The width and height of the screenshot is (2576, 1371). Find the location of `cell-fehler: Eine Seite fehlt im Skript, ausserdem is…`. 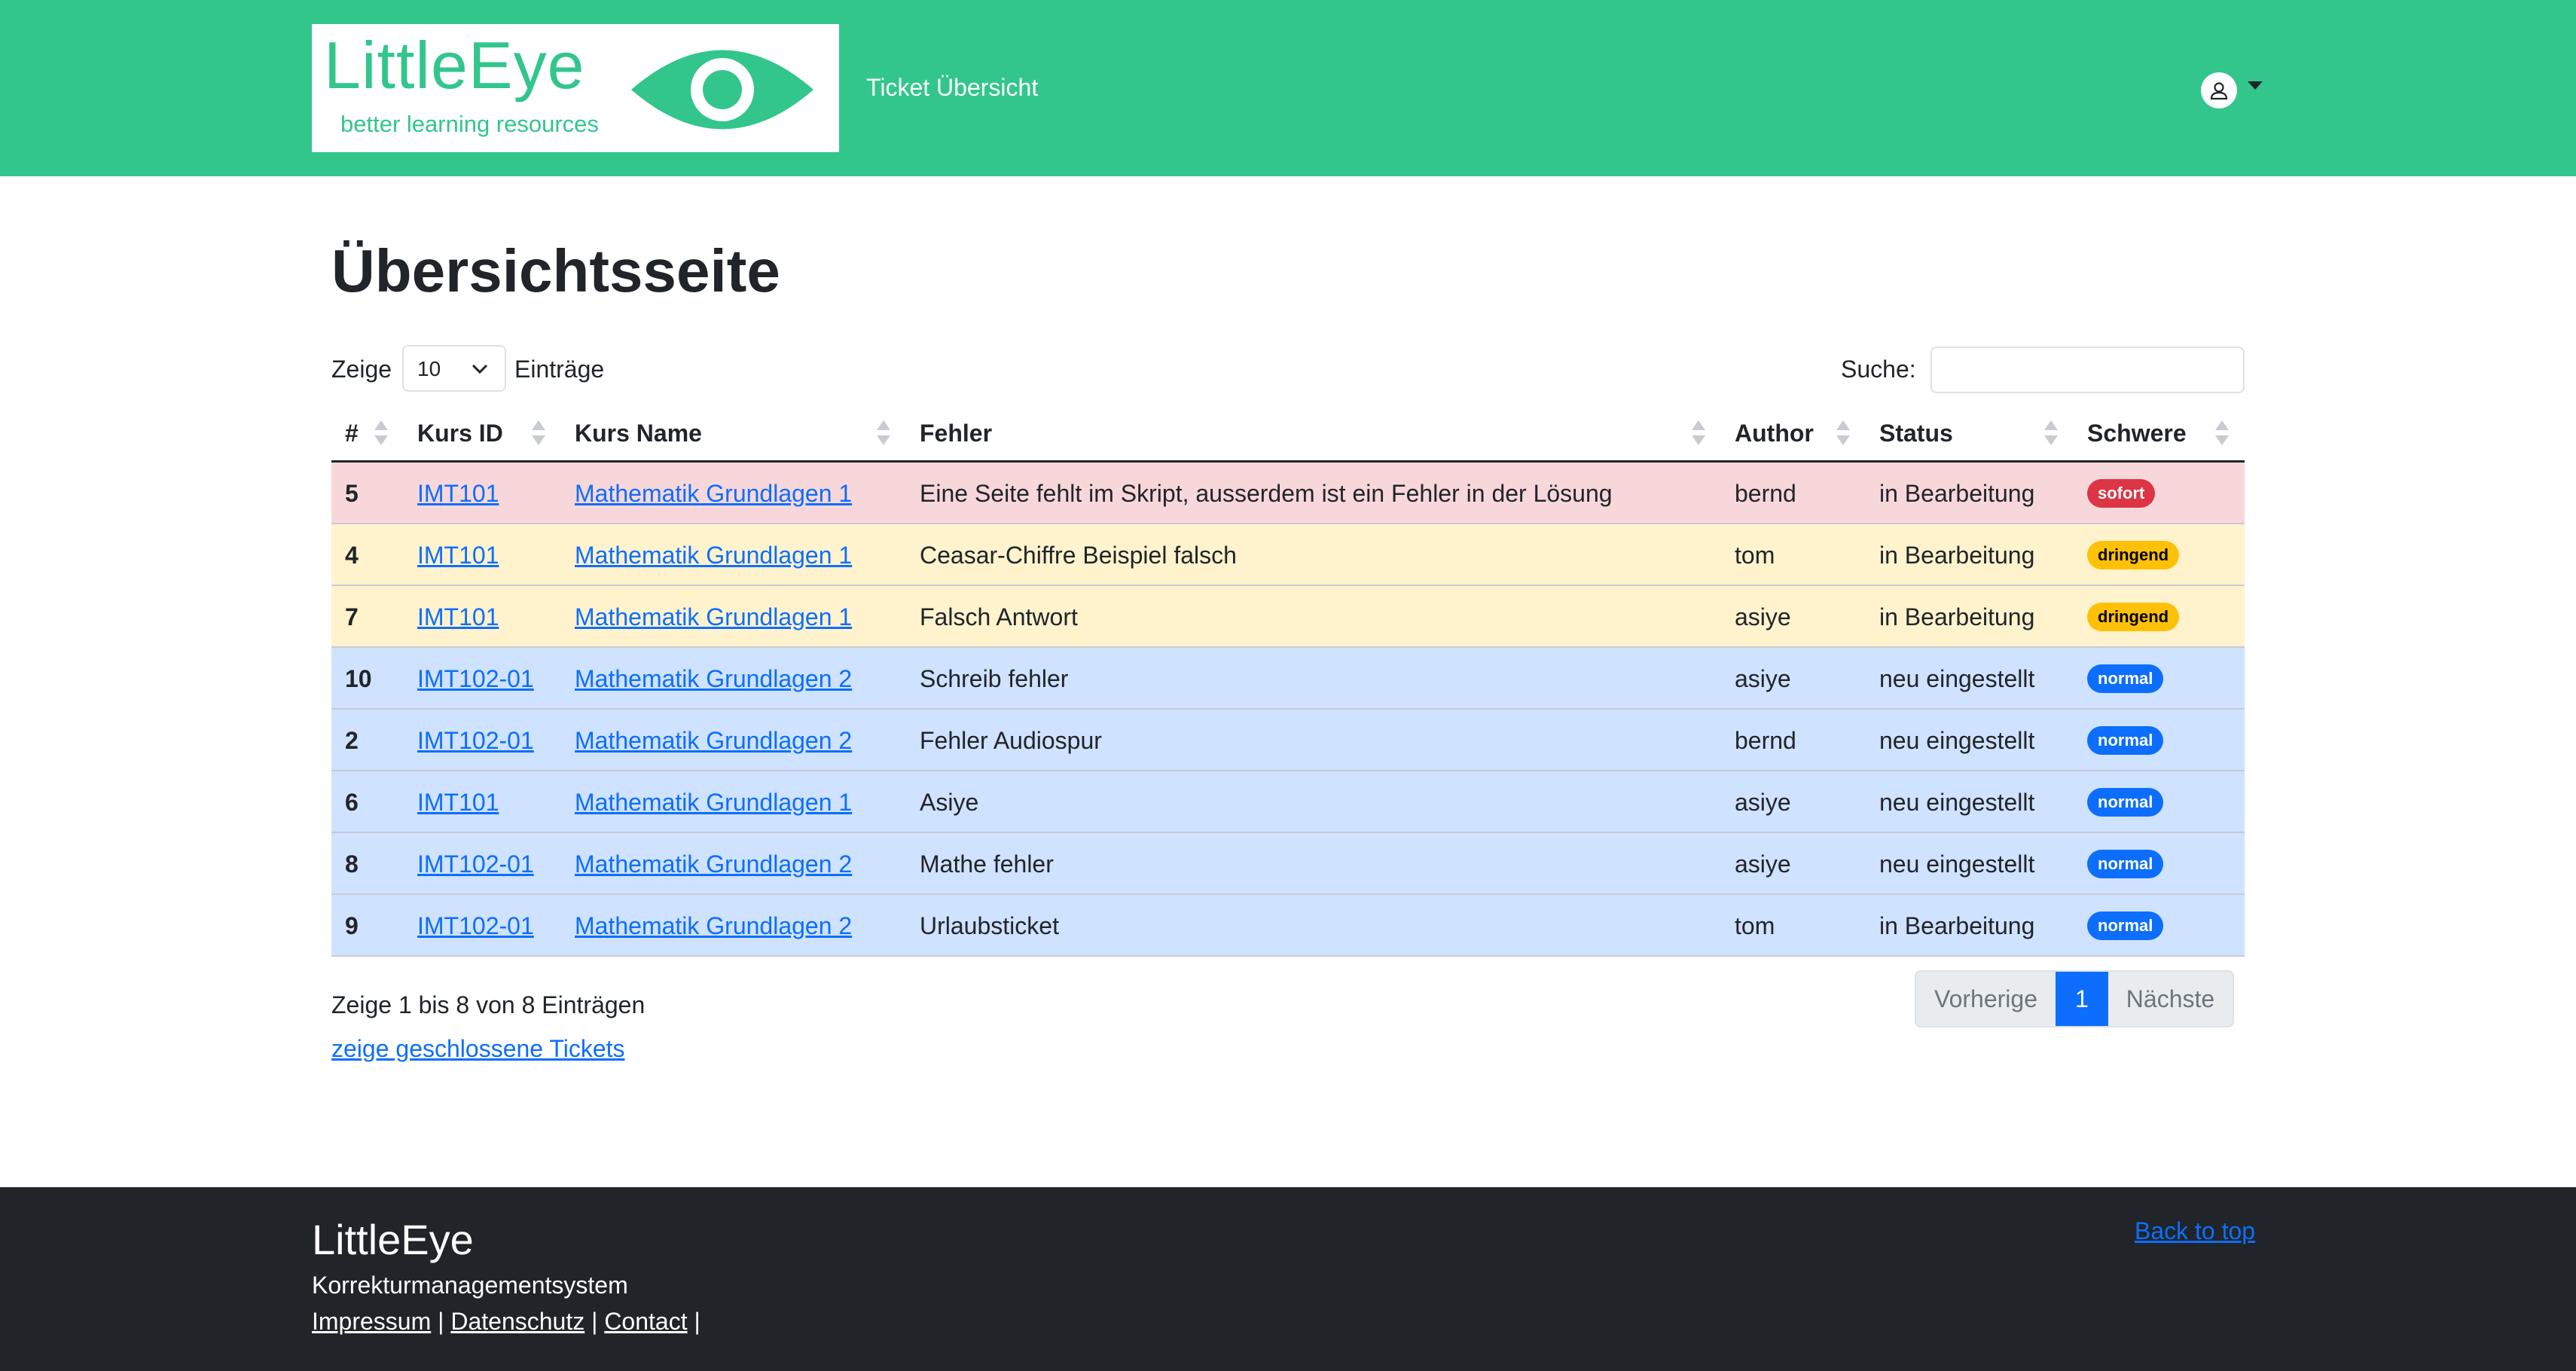

cell-fehler: Eine Seite fehlt im Skript, ausserdem is… is located at coordinates (1267, 494).